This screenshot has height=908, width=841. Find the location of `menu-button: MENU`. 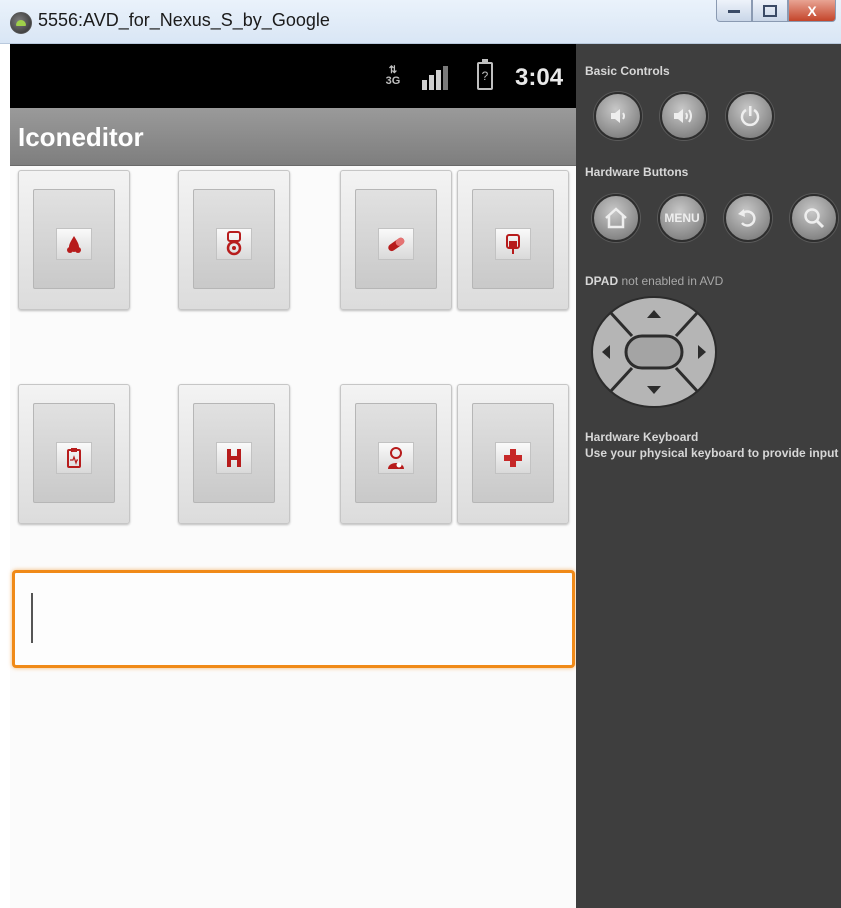

menu-button: MENU is located at coordinates (682, 218).